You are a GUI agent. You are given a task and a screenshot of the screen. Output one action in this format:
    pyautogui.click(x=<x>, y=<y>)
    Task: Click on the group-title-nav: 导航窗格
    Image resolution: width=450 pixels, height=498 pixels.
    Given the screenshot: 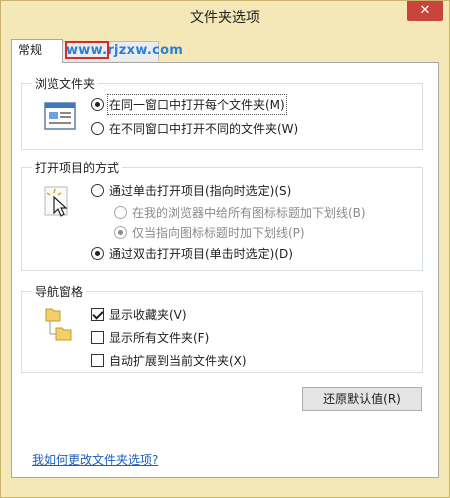 What is the action you would take?
    pyautogui.click(x=59, y=291)
    